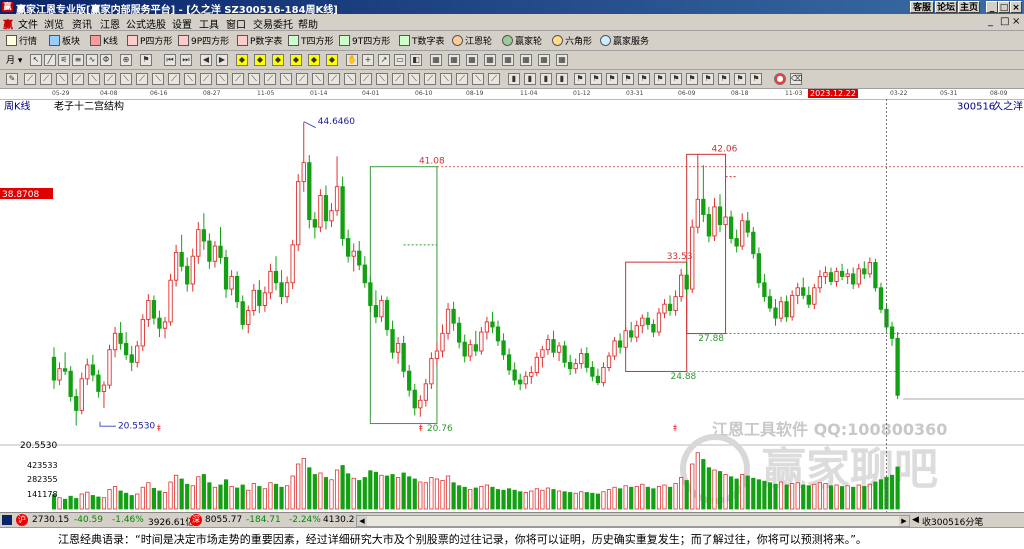  I want to click on fib-icon: Φ, so click(106, 60).